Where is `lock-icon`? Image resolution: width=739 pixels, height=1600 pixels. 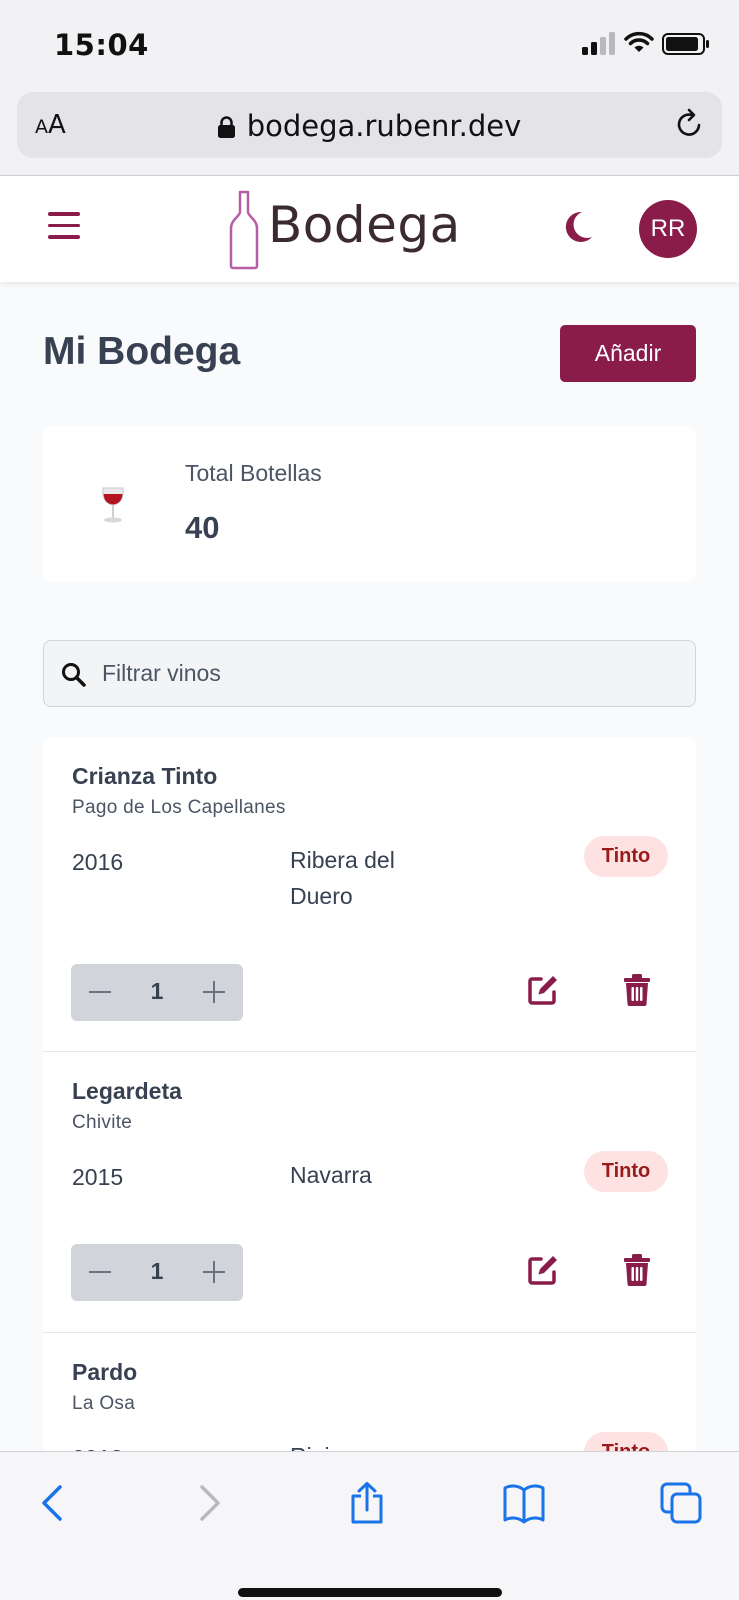
lock-icon is located at coordinates (226, 127).